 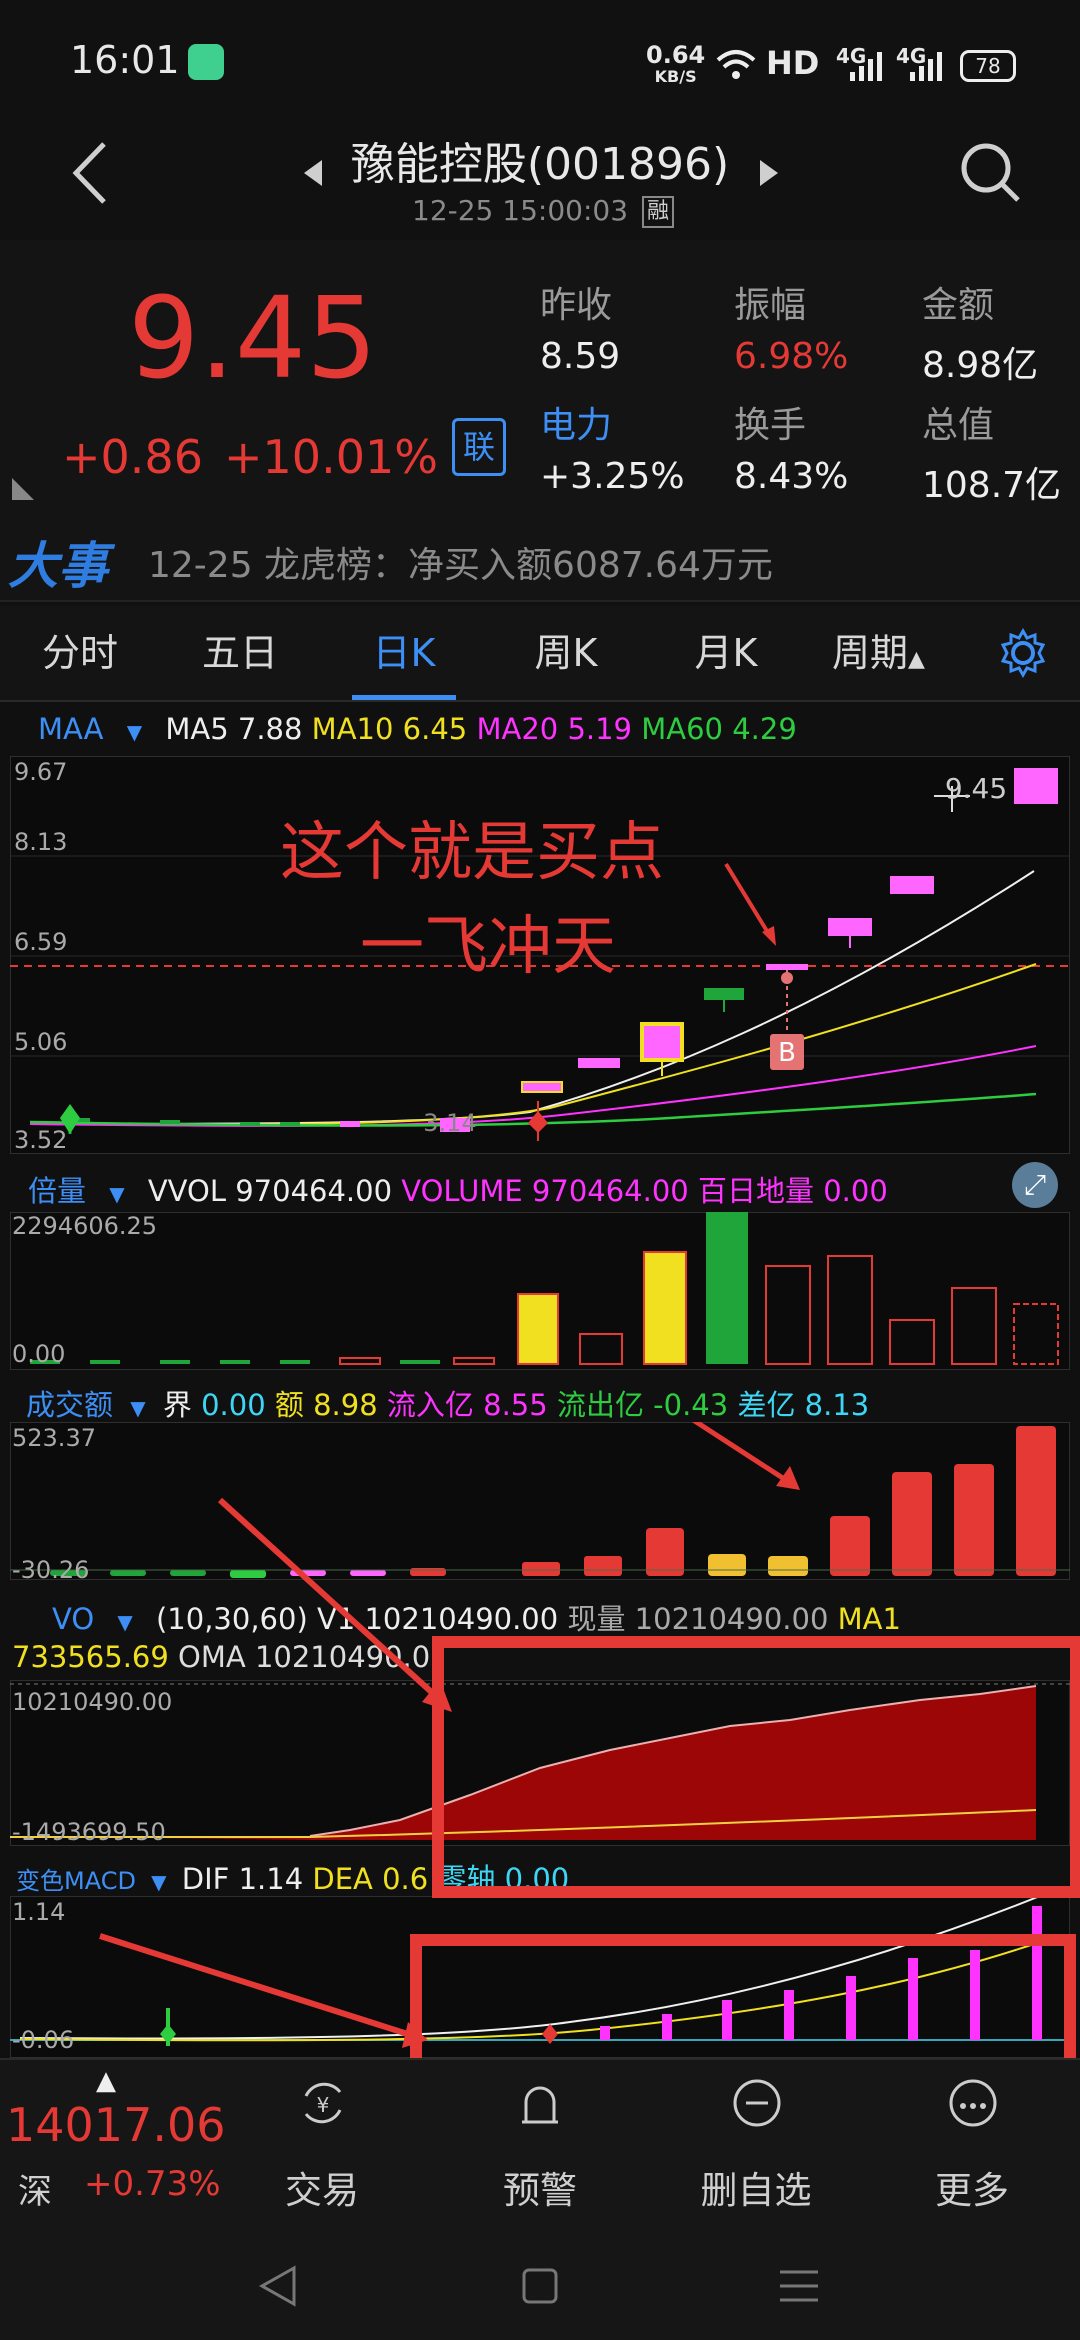 I want to click on search-icon, so click(x=990, y=172).